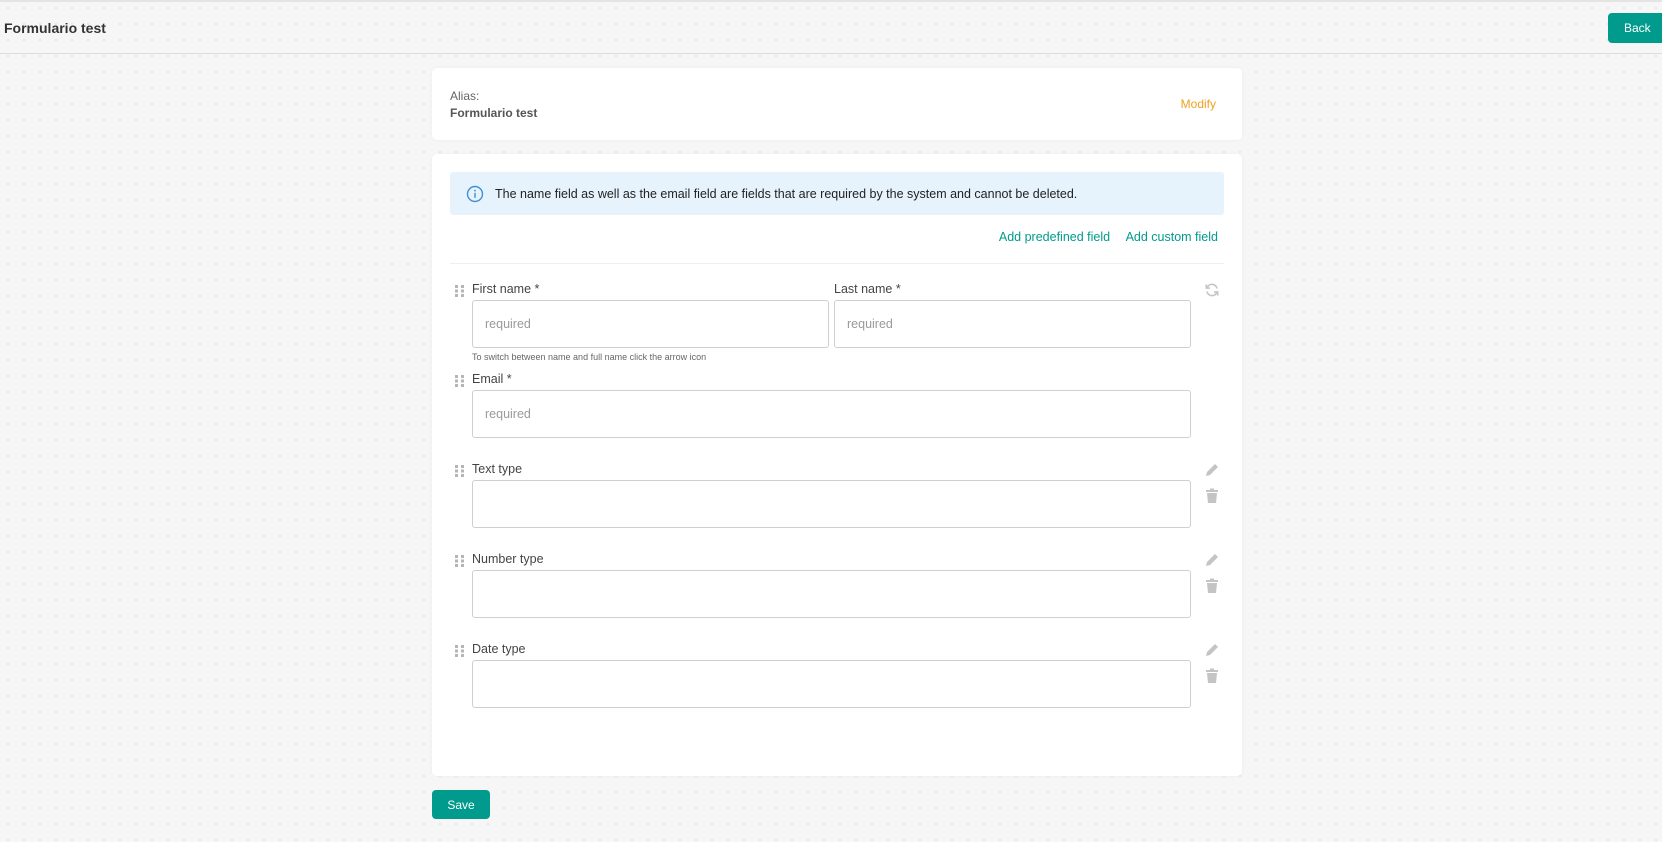 The height and width of the screenshot is (842, 1662). I want to click on number-type-input, so click(831, 594).